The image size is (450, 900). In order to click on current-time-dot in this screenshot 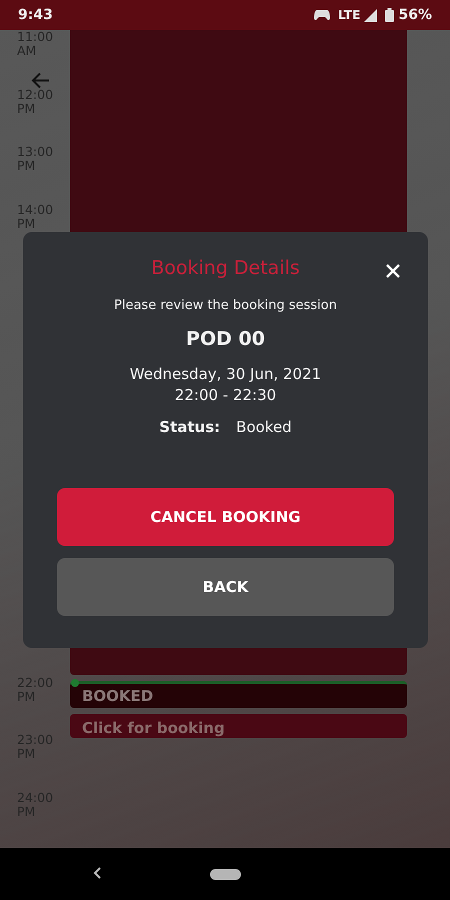, I will do `click(75, 683)`.